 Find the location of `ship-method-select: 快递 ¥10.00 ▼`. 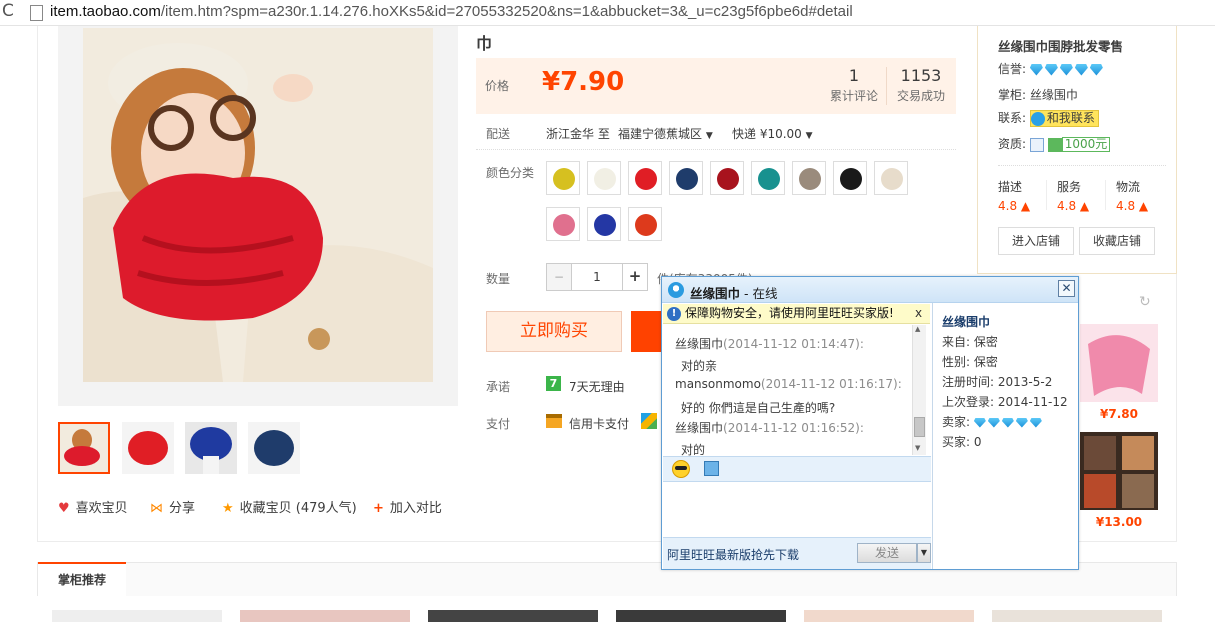

ship-method-select: 快递 ¥10.00 ▼ is located at coordinates (772, 133).